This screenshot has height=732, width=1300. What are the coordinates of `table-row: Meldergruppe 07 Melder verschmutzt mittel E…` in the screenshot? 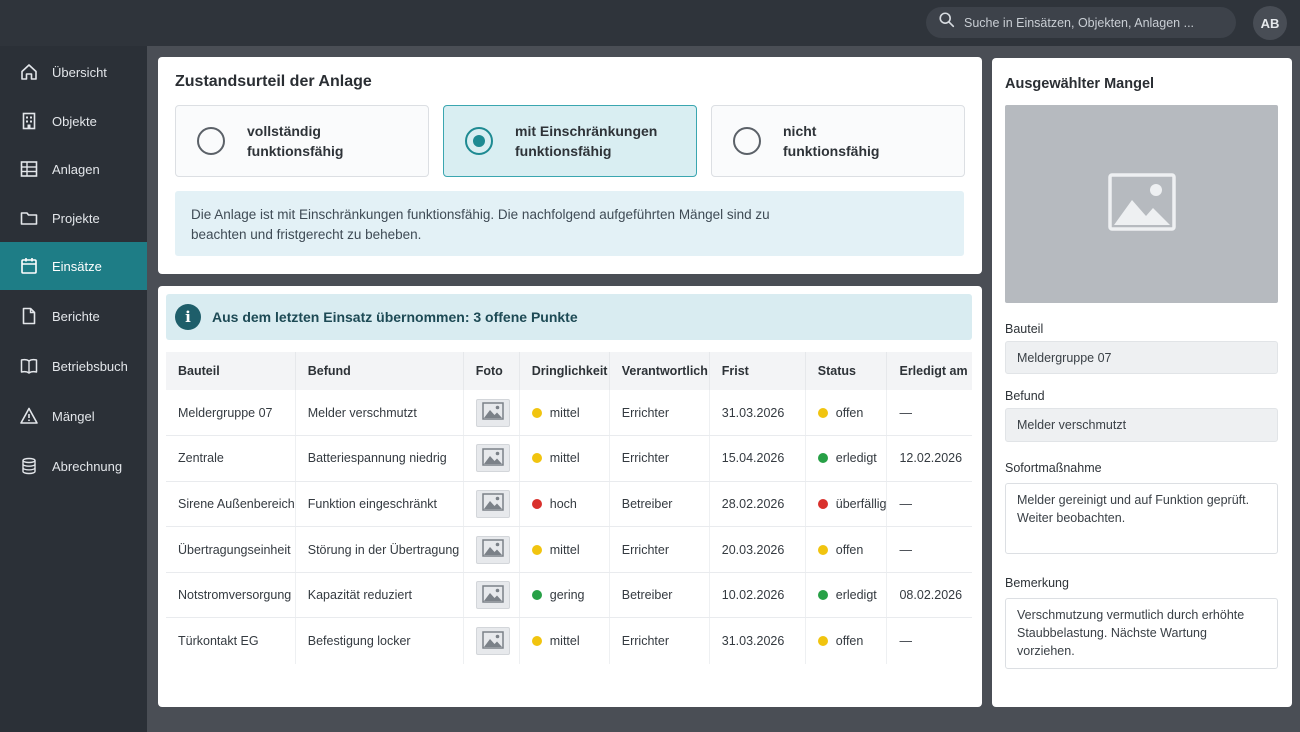 It's located at (569, 413).